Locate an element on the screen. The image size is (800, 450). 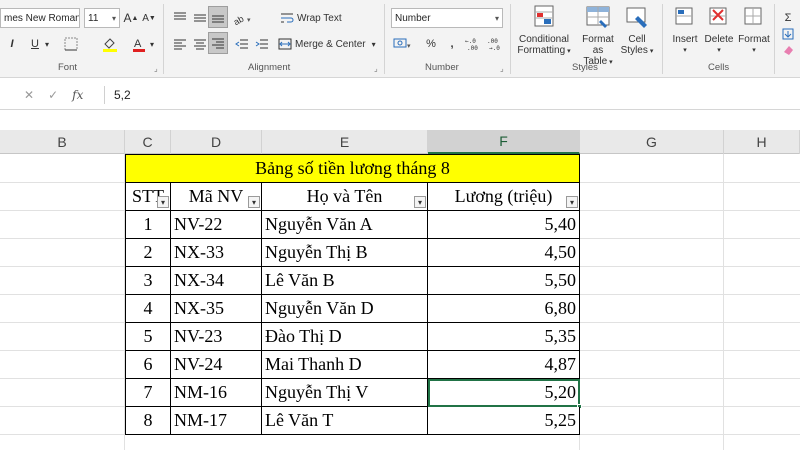
orientation-icon: ab ▾ is located at coordinates (243, 18).